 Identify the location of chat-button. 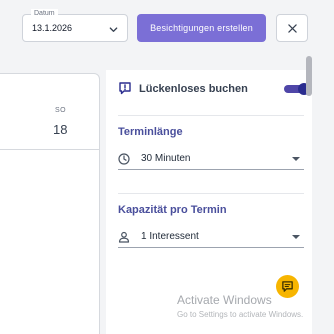
(287, 286).